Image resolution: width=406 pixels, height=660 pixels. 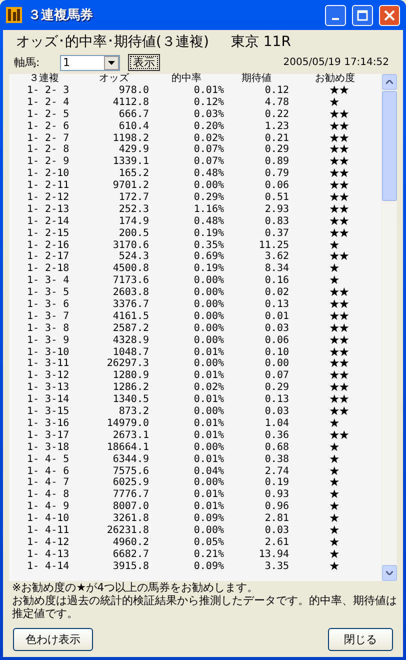 What do you see at coordinates (130, 162) in the screenshot?
I see `table-cell-text: 1339.1` at bounding box center [130, 162].